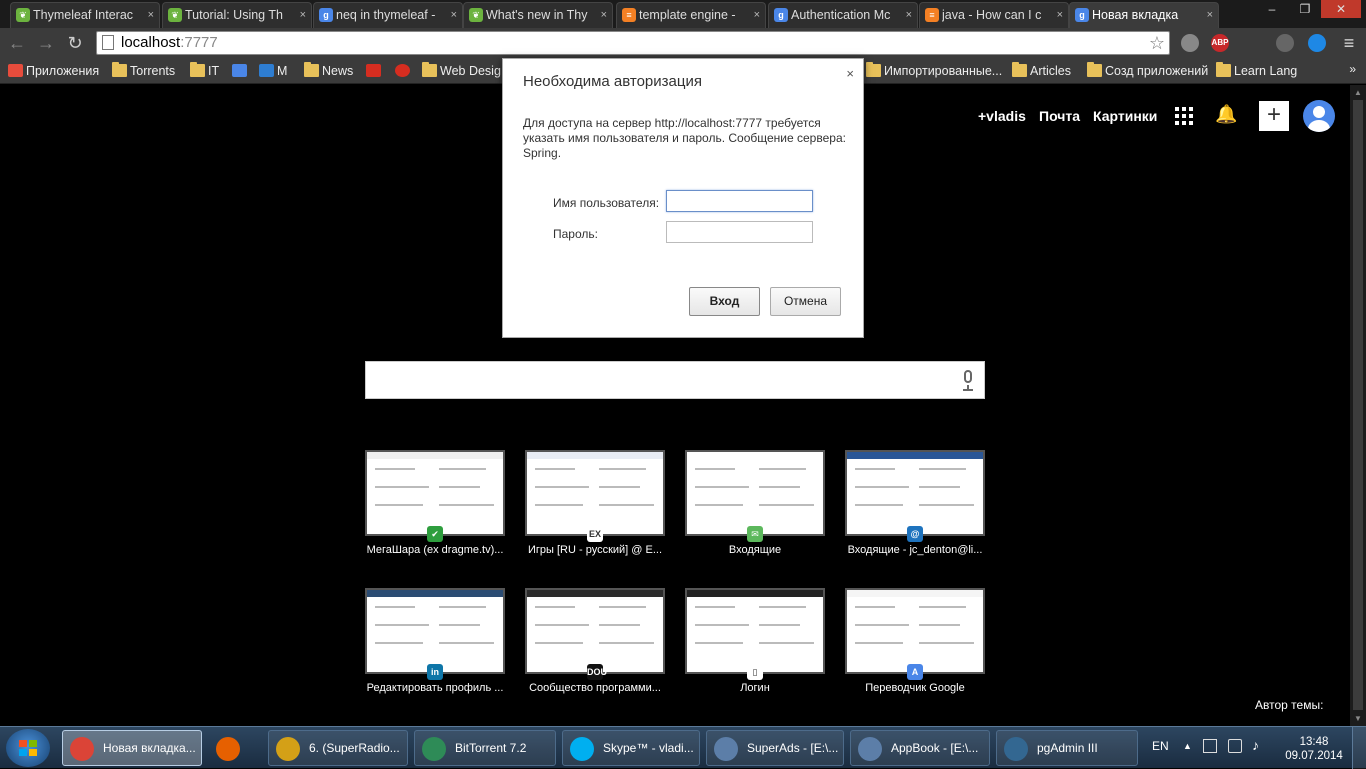 Image resolution: width=1366 pixels, height=769 pixels. Describe the element at coordinates (273, 71) in the screenshot. I see `bookmark-5: M` at that location.